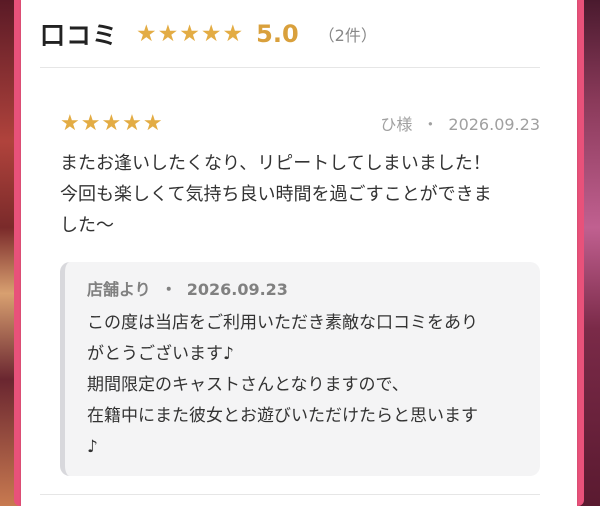 The height and width of the screenshot is (506, 600). I want to click on review-stars-icon: ★★★★★, so click(112, 123).